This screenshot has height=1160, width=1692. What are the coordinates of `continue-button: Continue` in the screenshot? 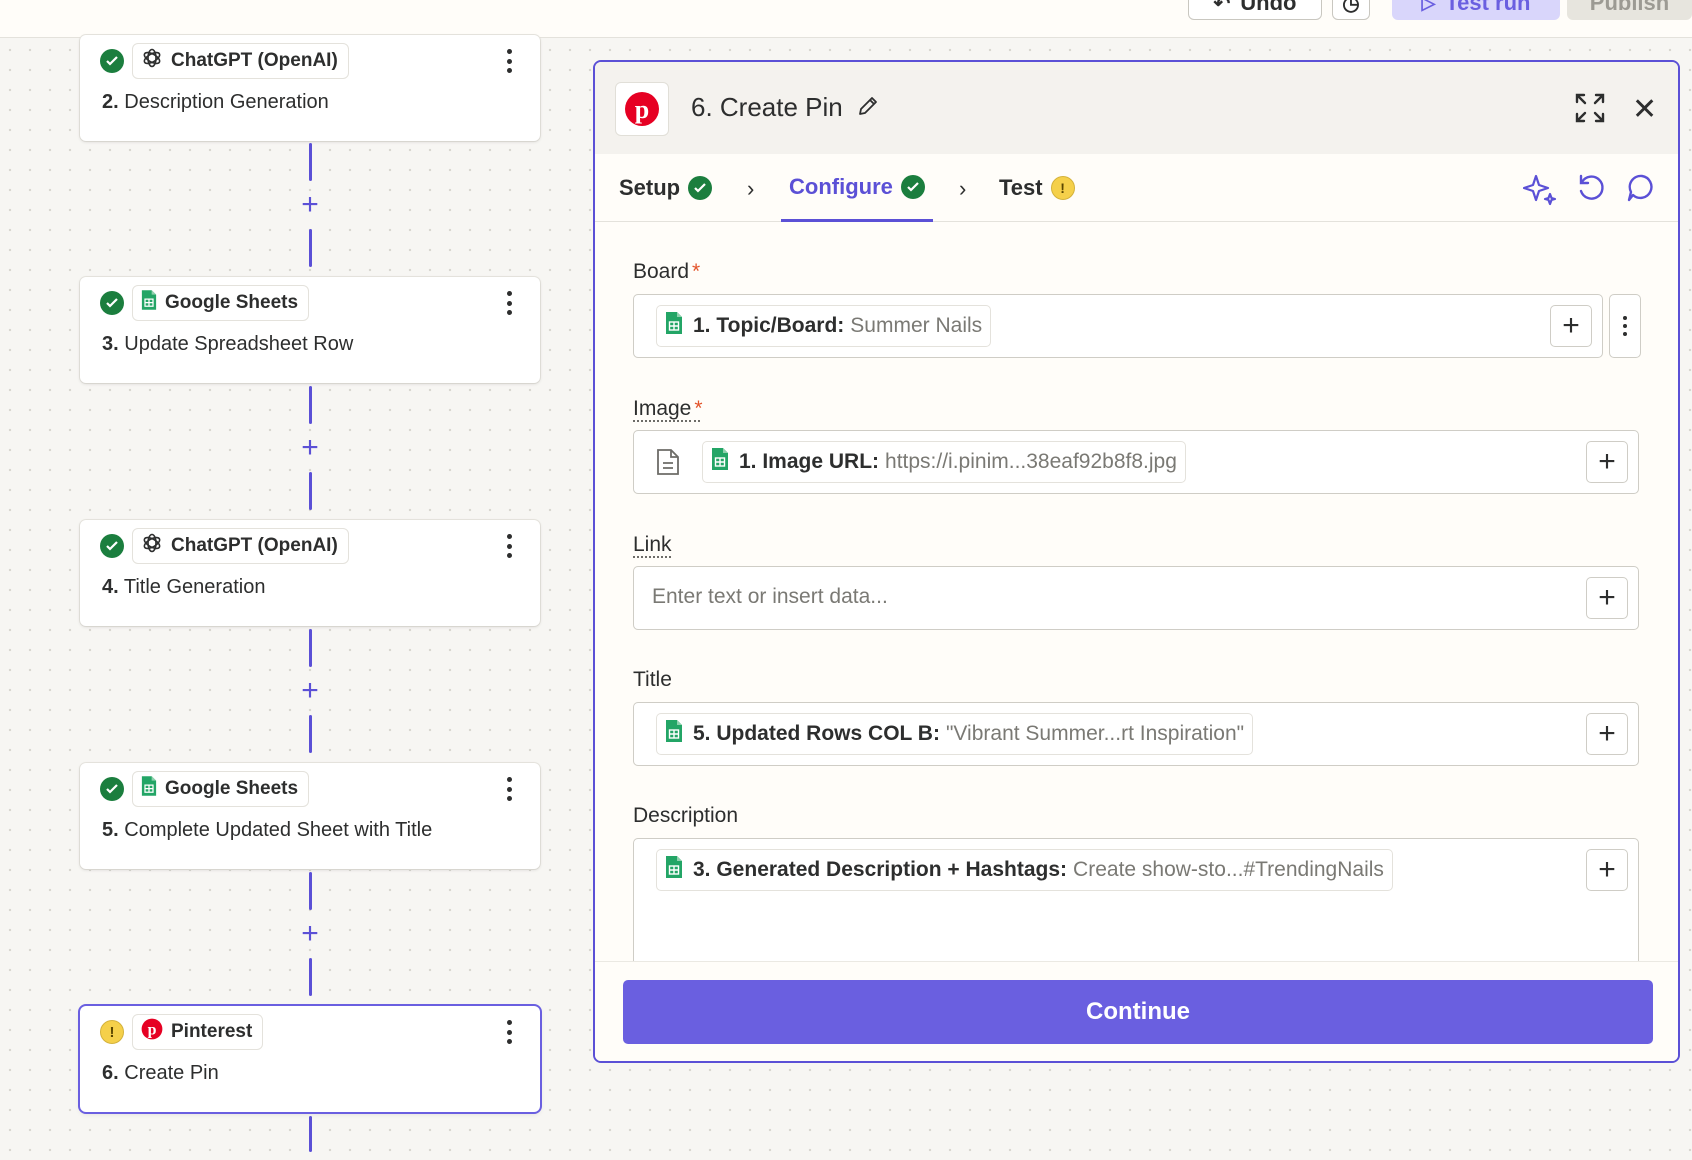 It's located at (1138, 1012).